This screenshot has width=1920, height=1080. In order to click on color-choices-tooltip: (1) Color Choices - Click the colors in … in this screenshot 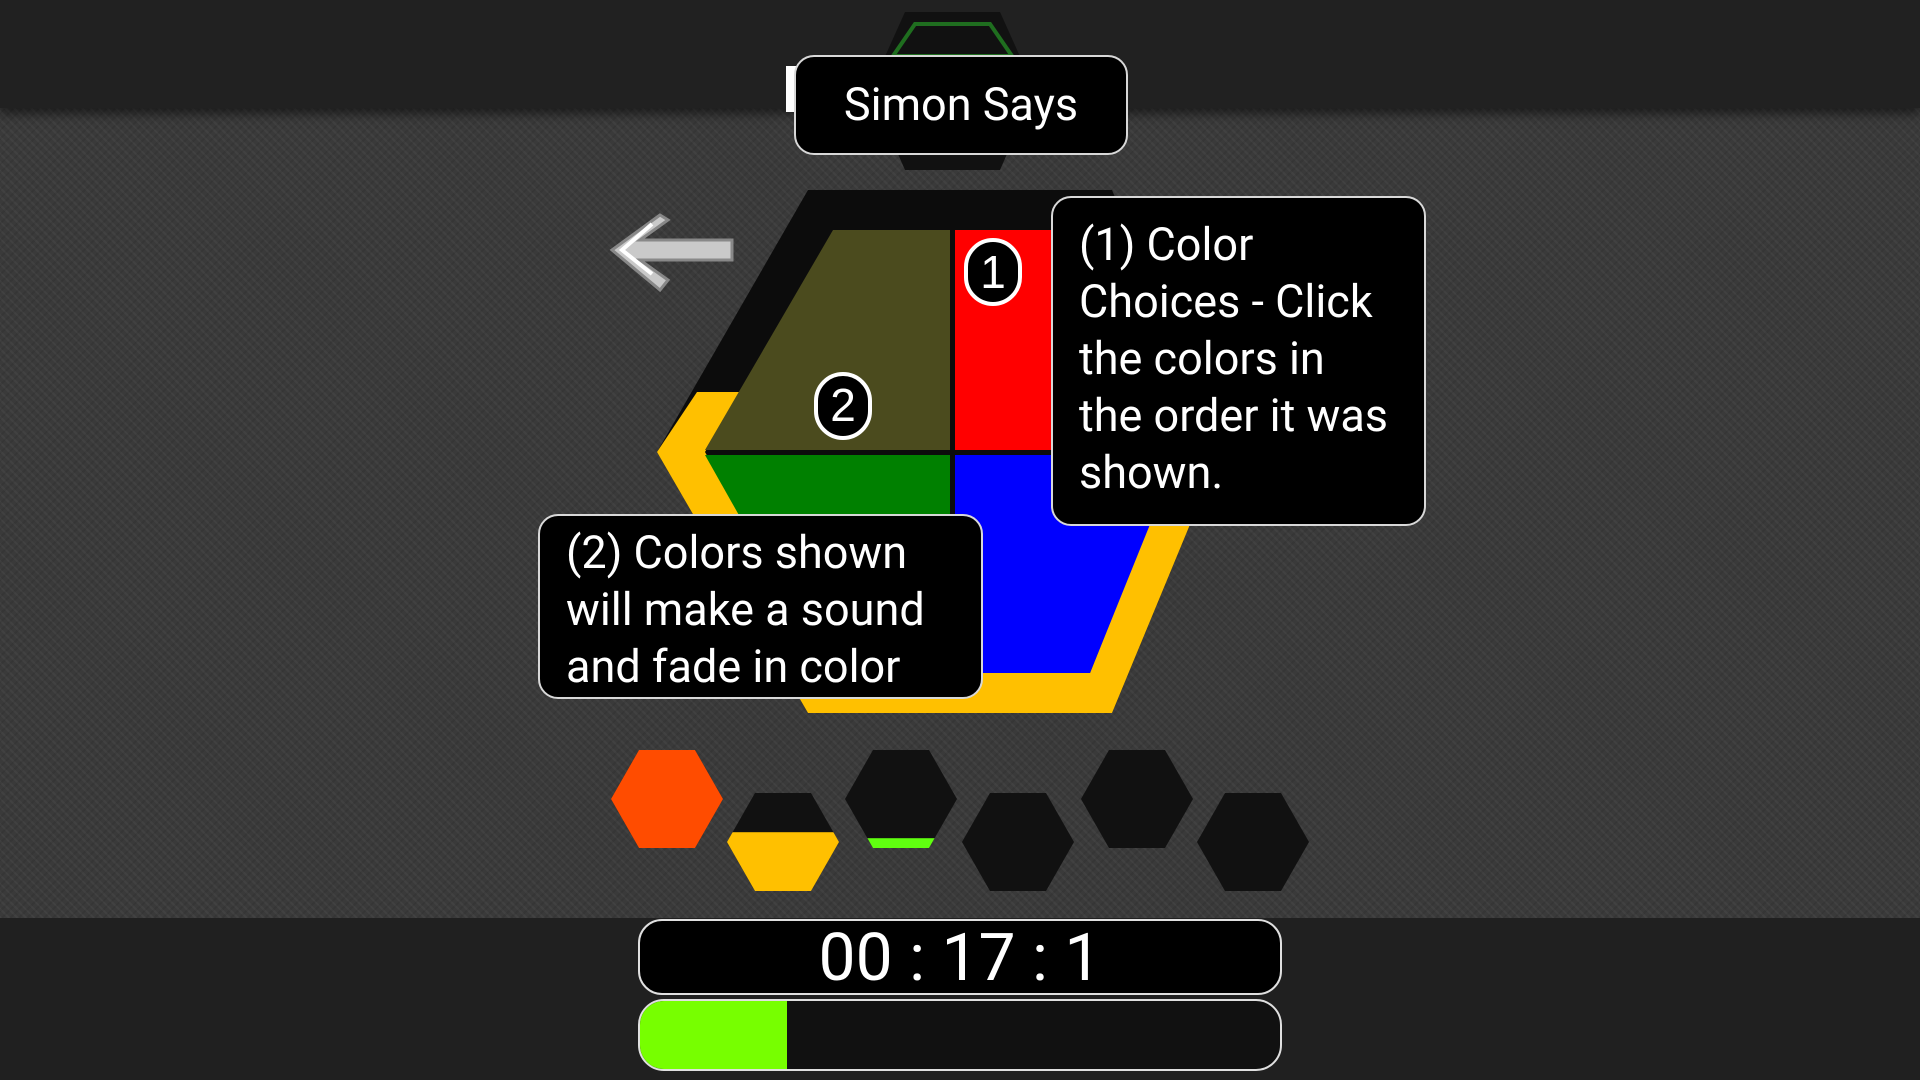, I will do `click(1238, 361)`.